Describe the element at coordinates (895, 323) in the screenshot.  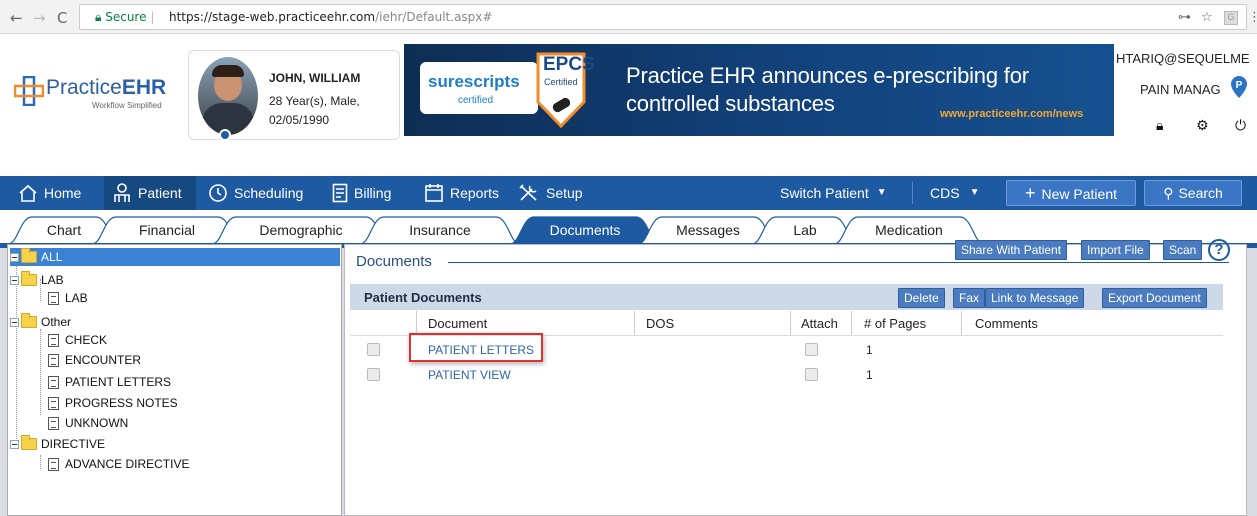
I see `column-pages: # of Pages` at that location.